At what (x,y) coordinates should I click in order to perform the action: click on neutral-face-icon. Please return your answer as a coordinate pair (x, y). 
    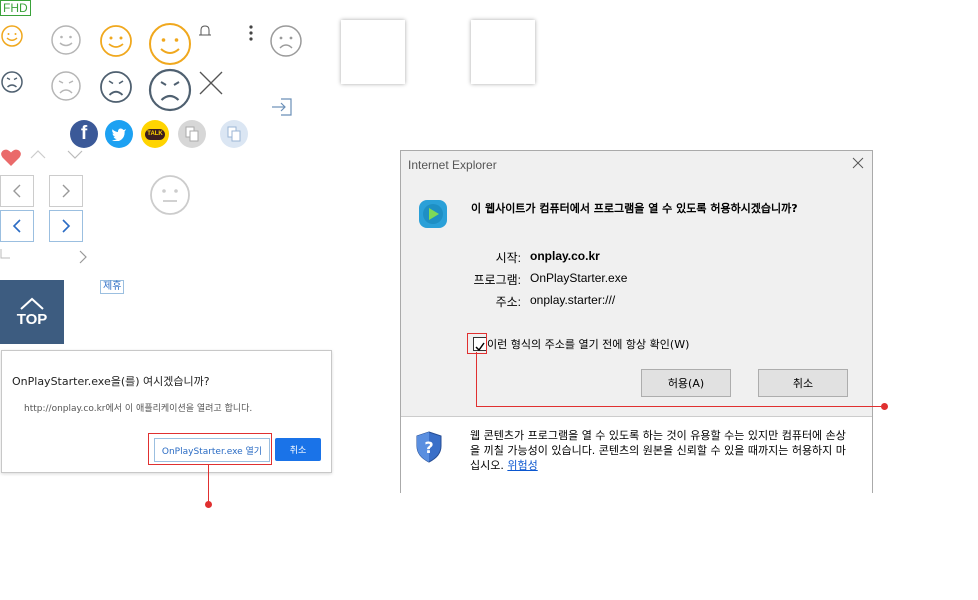
    Looking at the image, I should click on (170, 195).